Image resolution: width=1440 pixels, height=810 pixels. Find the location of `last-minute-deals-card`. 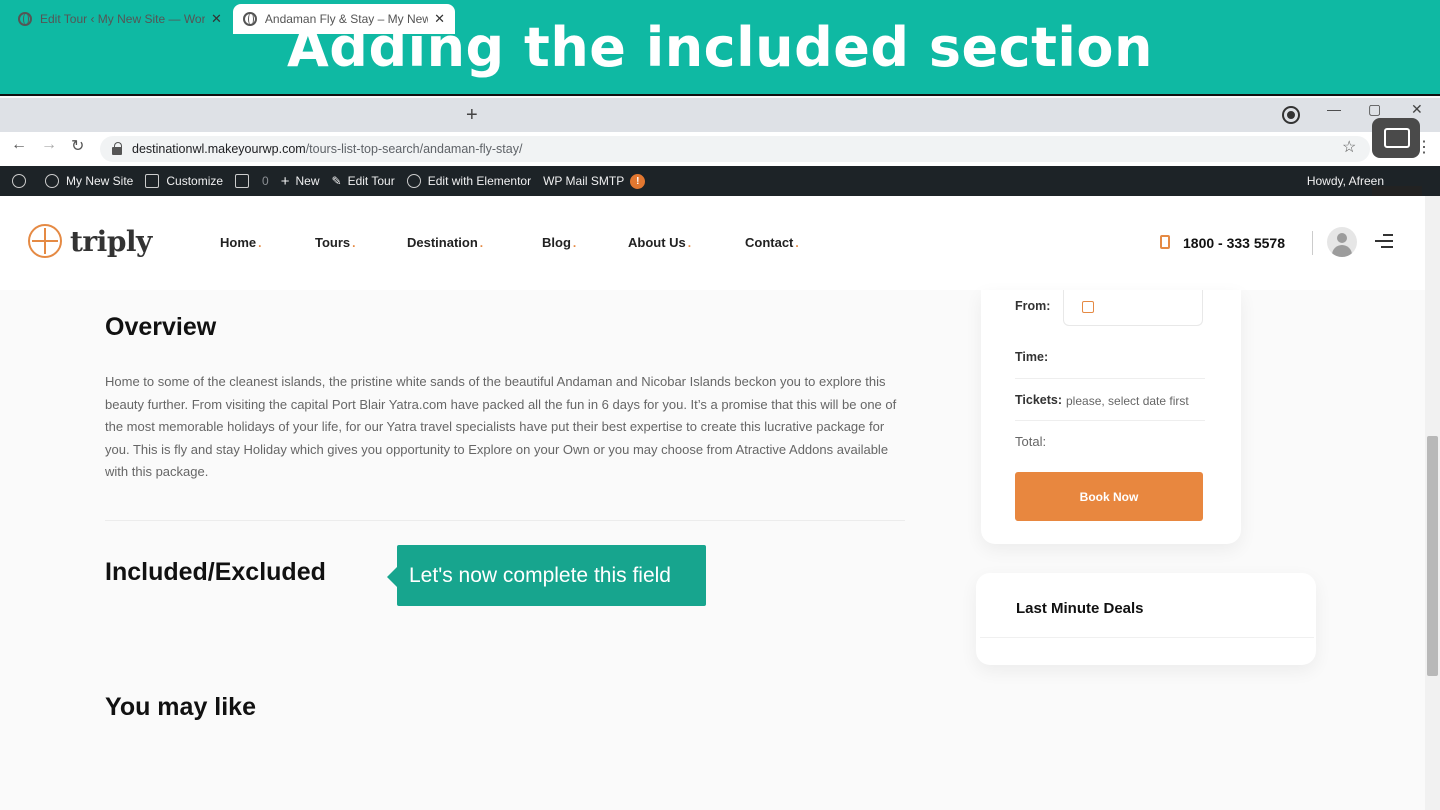

last-minute-deals-card is located at coordinates (1146, 619).